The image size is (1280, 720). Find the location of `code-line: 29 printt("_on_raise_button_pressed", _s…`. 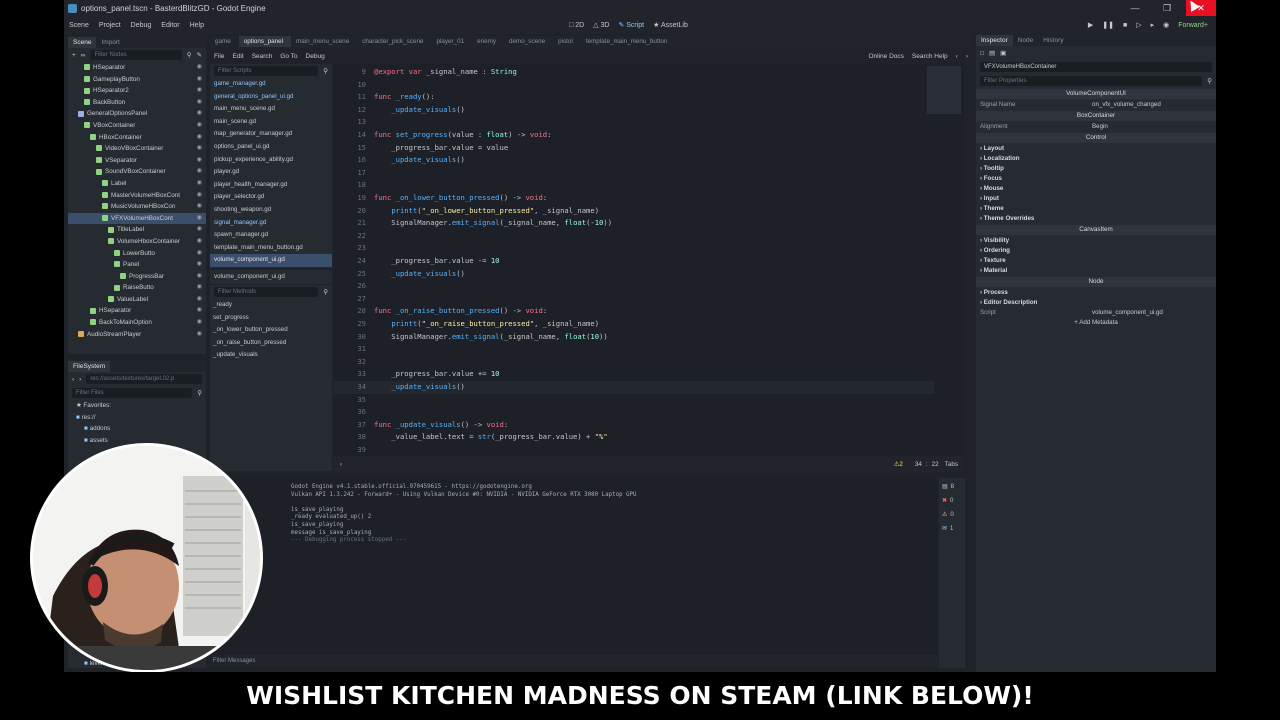

code-line: 29 printt("_on_raise_button_pressed", _s… is located at coordinates (634, 324).